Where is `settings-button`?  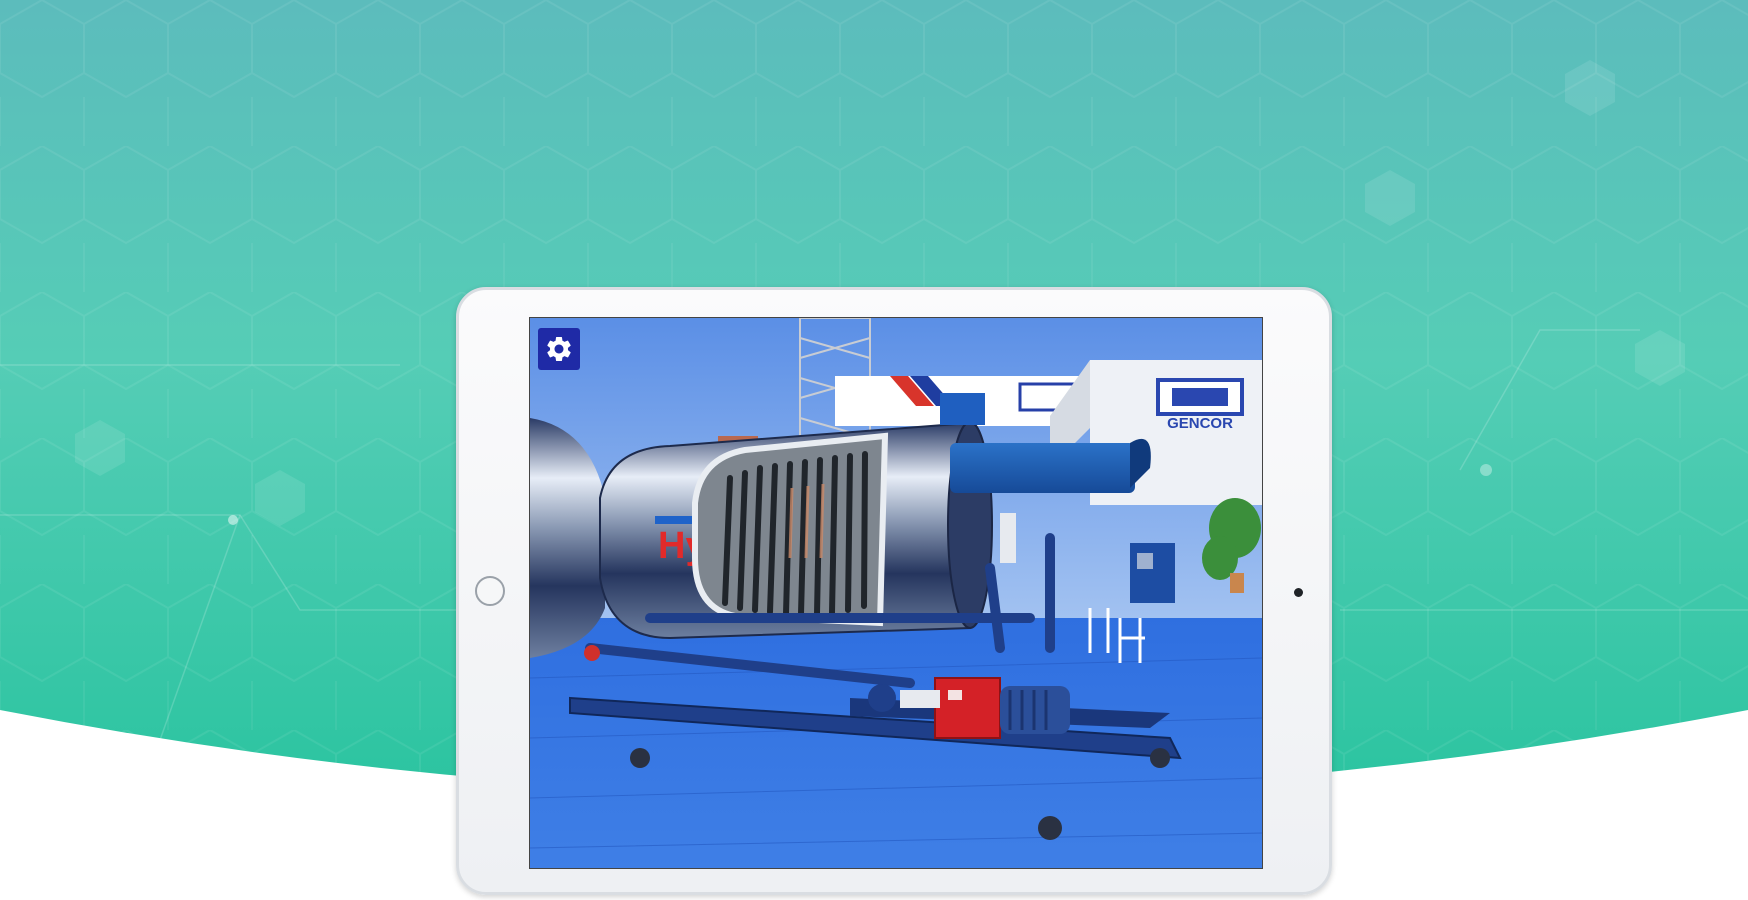 settings-button is located at coordinates (559, 349).